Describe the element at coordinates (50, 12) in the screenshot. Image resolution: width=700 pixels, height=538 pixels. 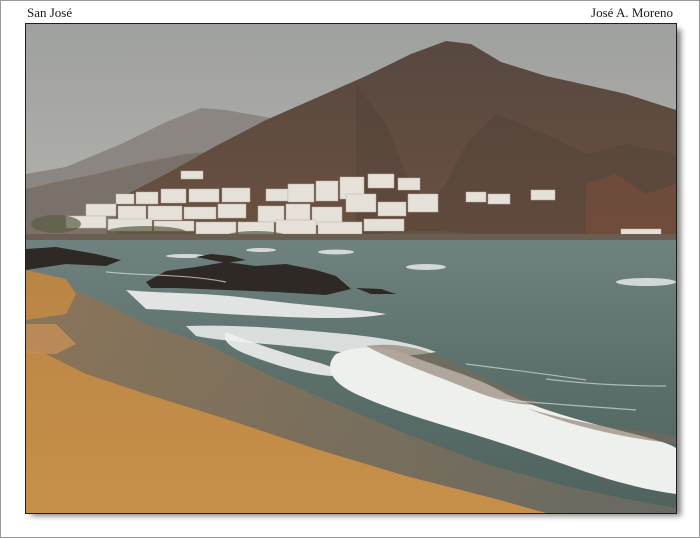
I see `location-caption: San José` at that location.